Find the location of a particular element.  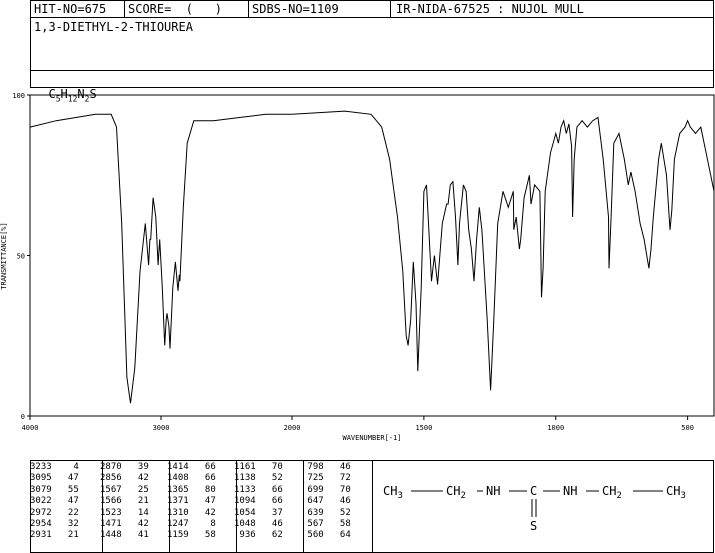

peak-row: 3233 4 is located at coordinates (54, 467).